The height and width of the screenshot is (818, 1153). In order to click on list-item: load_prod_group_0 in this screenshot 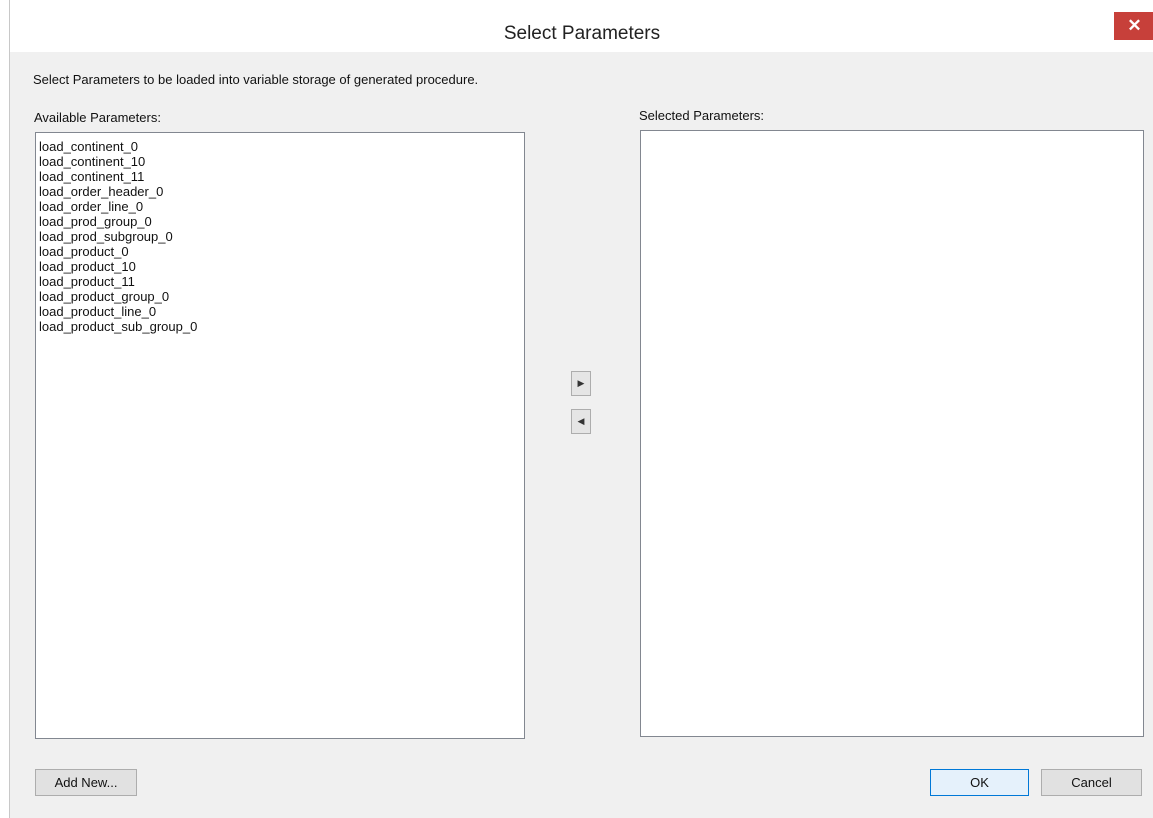, I will do `click(280, 221)`.